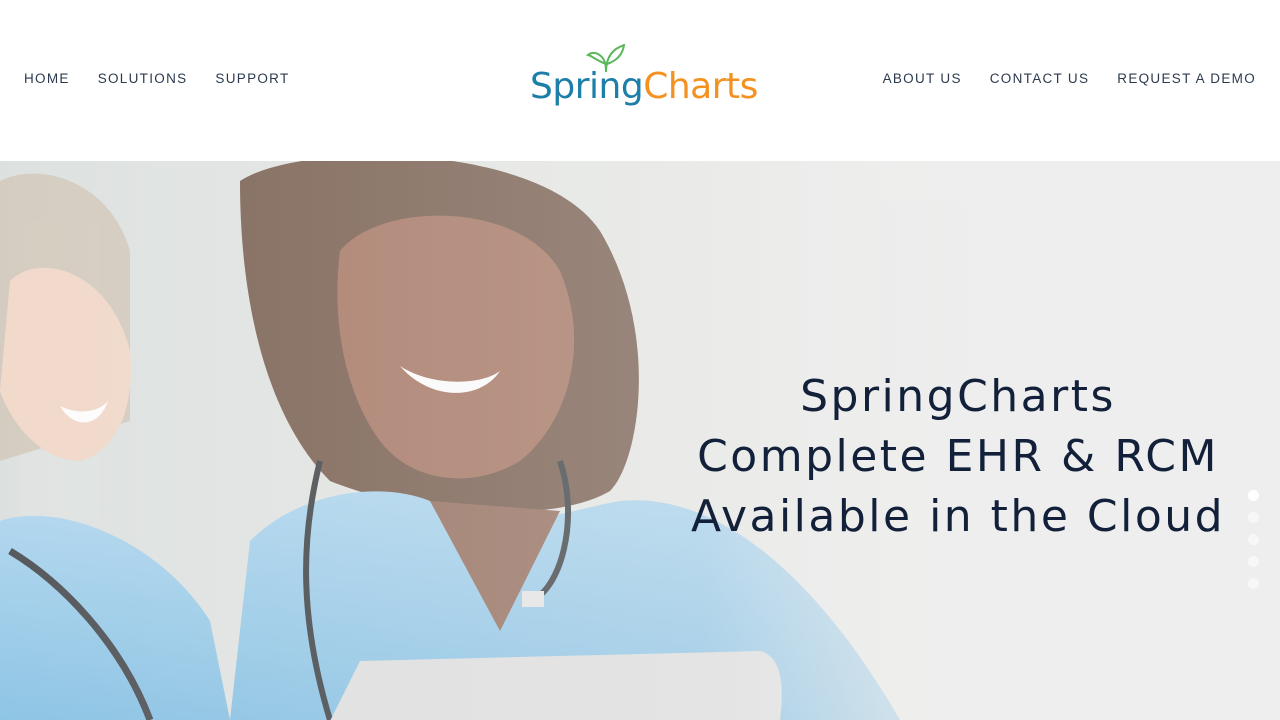 The image size is (1280, 720). I want to click on nav-contact-us-link: CONTACT US, so click(1040, 78).